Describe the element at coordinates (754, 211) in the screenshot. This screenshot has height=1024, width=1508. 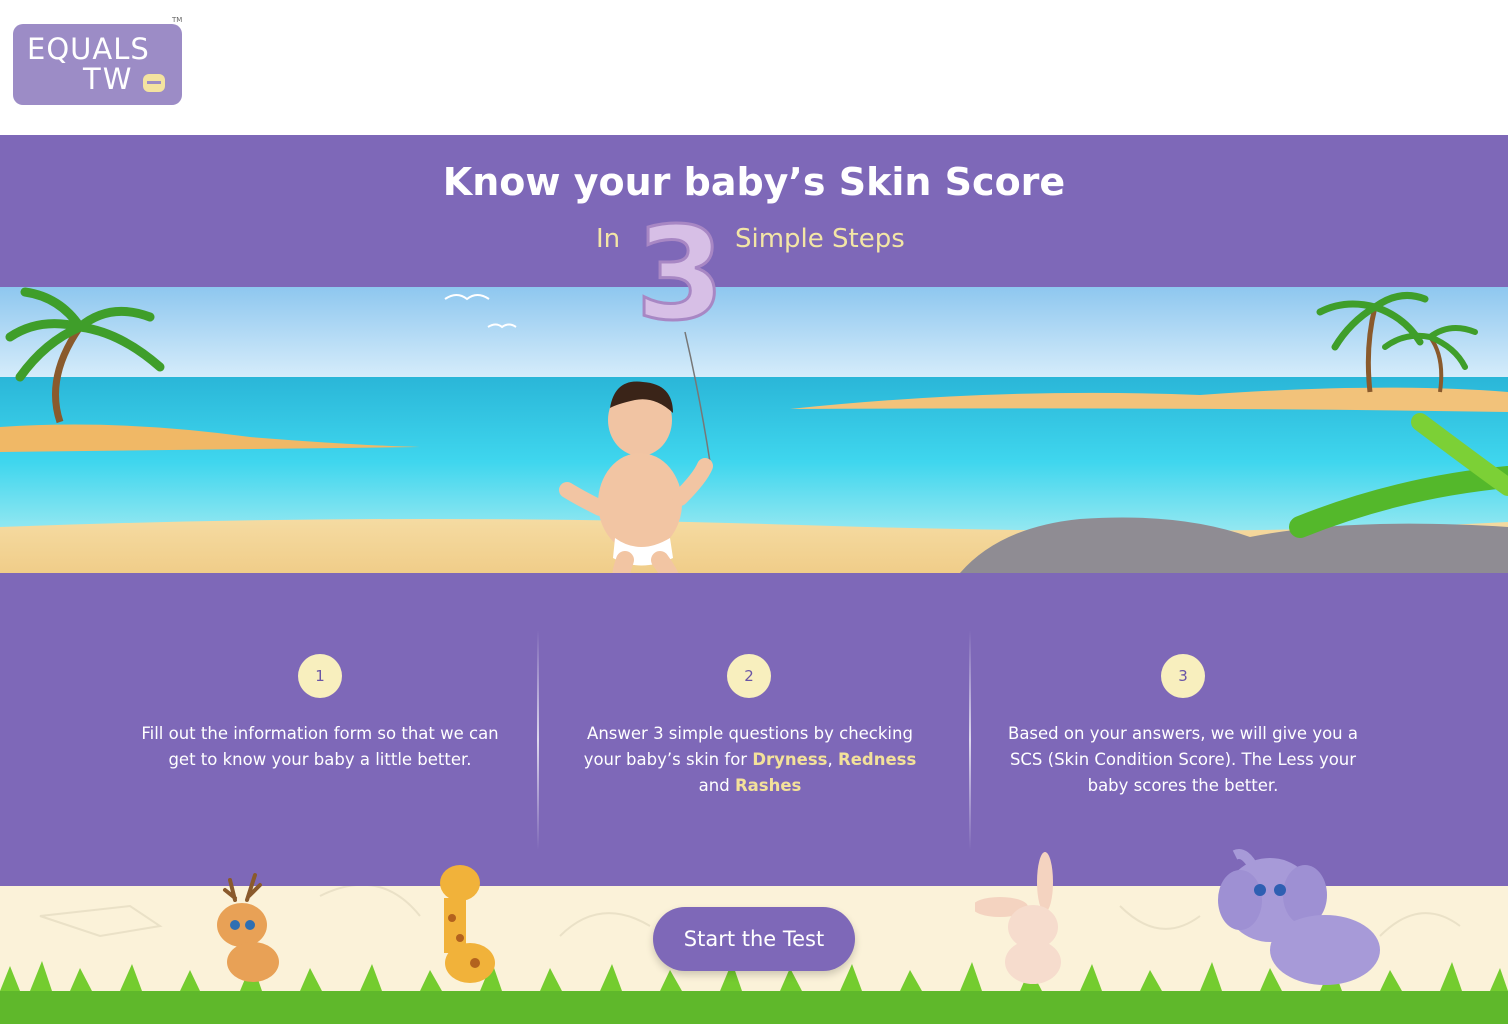
I see `hero-banner` at that location.